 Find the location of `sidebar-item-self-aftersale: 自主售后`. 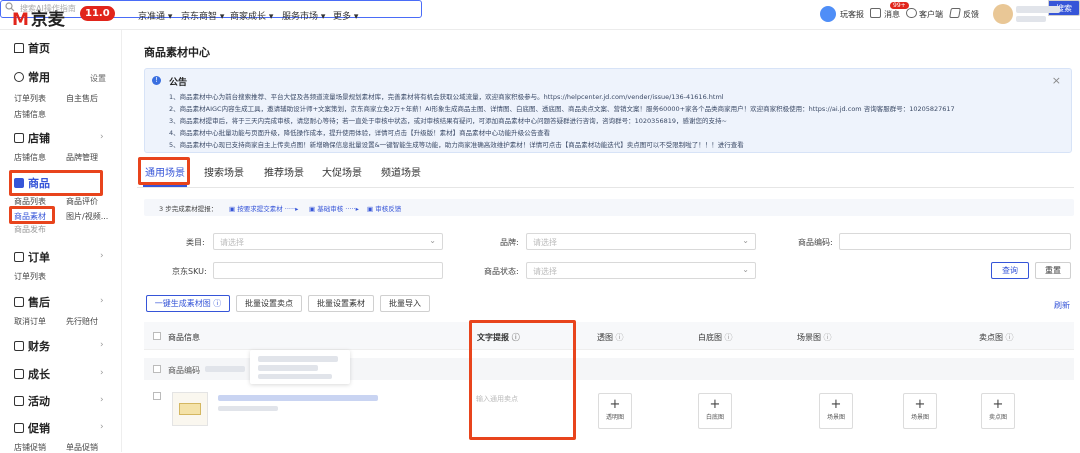

sidebar-item-self-aftersale: 自主售后 is located at coordinates (82, 98).